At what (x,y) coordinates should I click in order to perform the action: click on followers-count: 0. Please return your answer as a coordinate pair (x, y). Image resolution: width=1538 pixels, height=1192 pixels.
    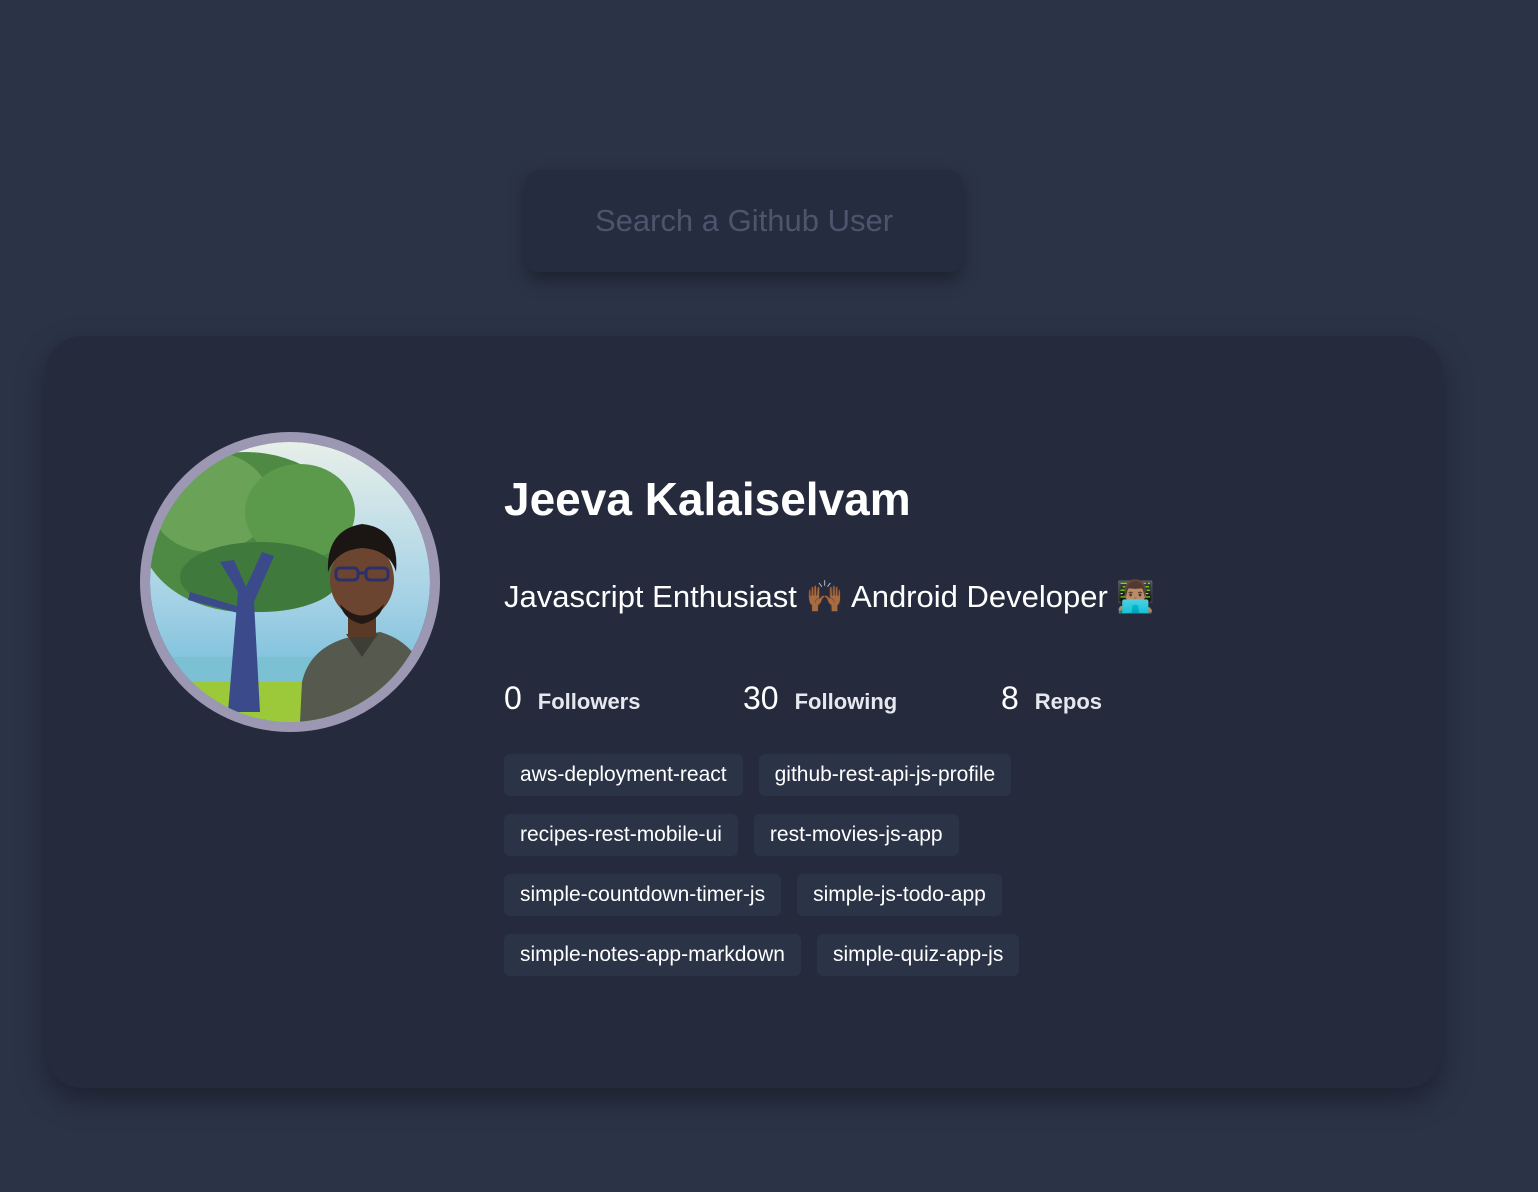
    Looking at the image, I should click on (513, 698).